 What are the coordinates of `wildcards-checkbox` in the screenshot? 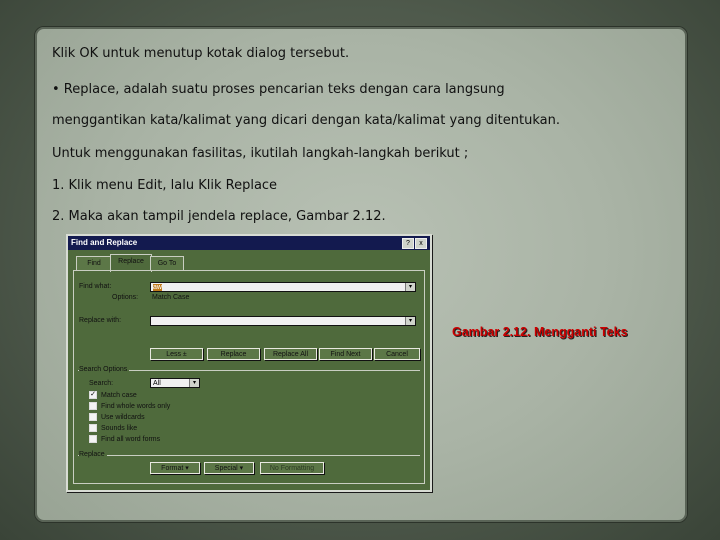 It's located at (93, 417).